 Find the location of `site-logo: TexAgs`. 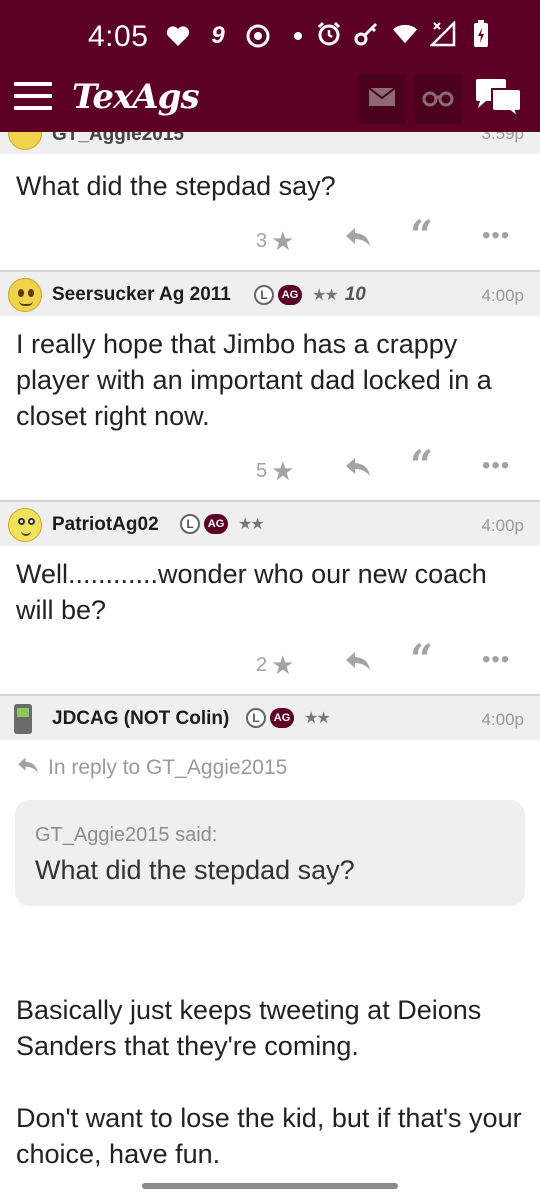

site-logo: TexAgs is located at coordinates (136, 97).